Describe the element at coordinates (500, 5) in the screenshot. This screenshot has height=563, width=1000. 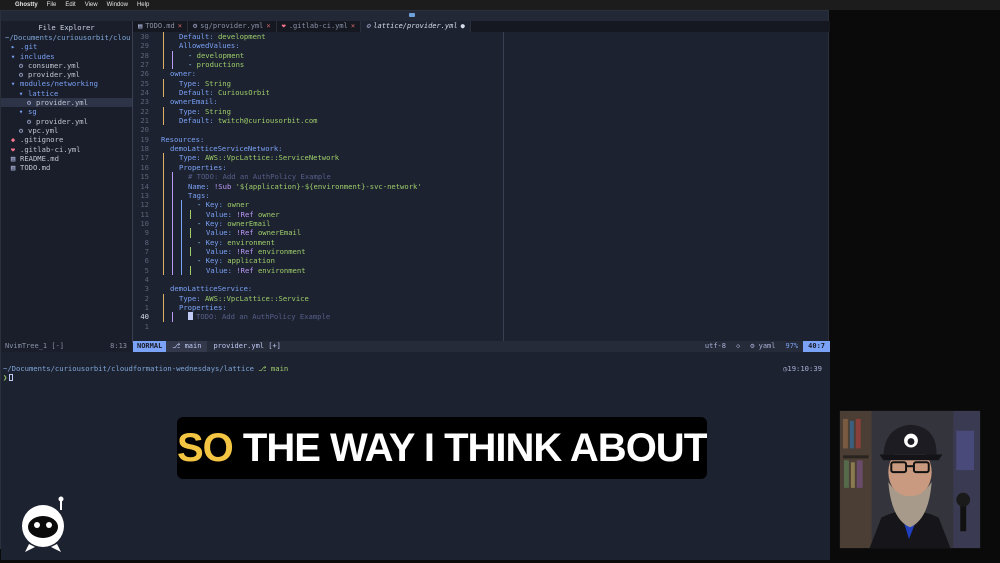
I see `menubar: Ghostty File Edit View Window Help` at that location.